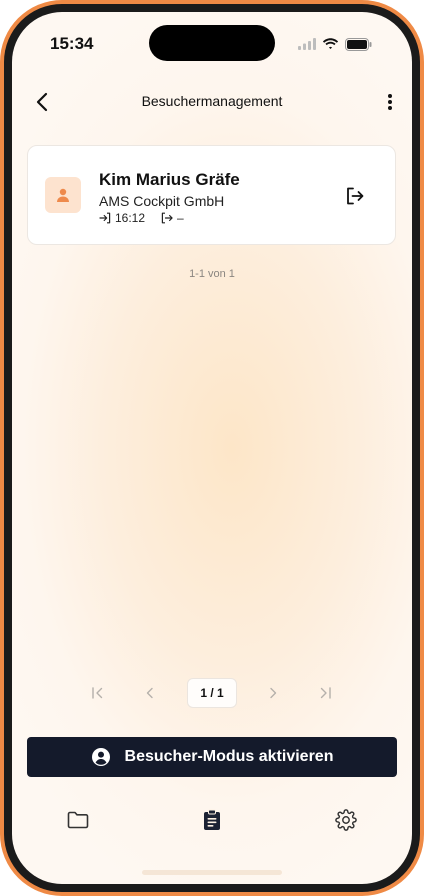  Describe the element at coordinates (229, 756) in the screenshot. I see `activate-visitor-mode-label: Besucher-Modus aktivieren` at that location.